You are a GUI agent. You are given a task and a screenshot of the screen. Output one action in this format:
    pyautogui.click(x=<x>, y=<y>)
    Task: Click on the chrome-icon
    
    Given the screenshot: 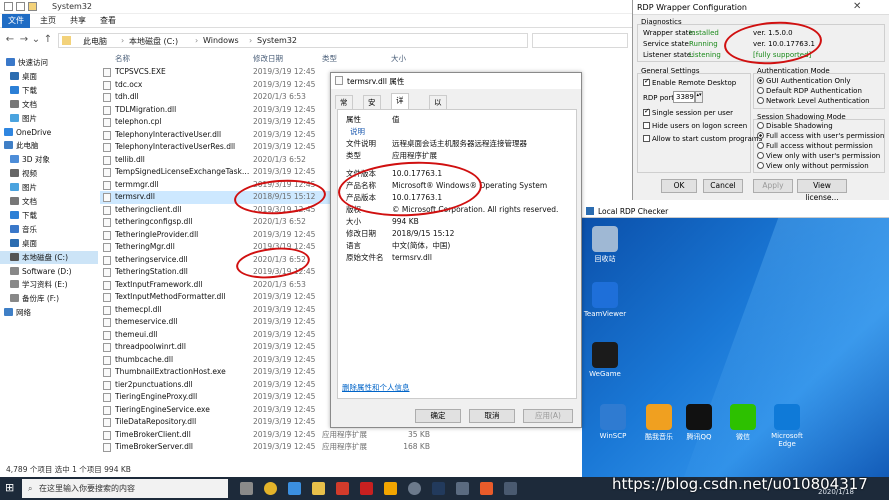 What is the action you would take?
    pyautogui.click(x=270, y=488)
    